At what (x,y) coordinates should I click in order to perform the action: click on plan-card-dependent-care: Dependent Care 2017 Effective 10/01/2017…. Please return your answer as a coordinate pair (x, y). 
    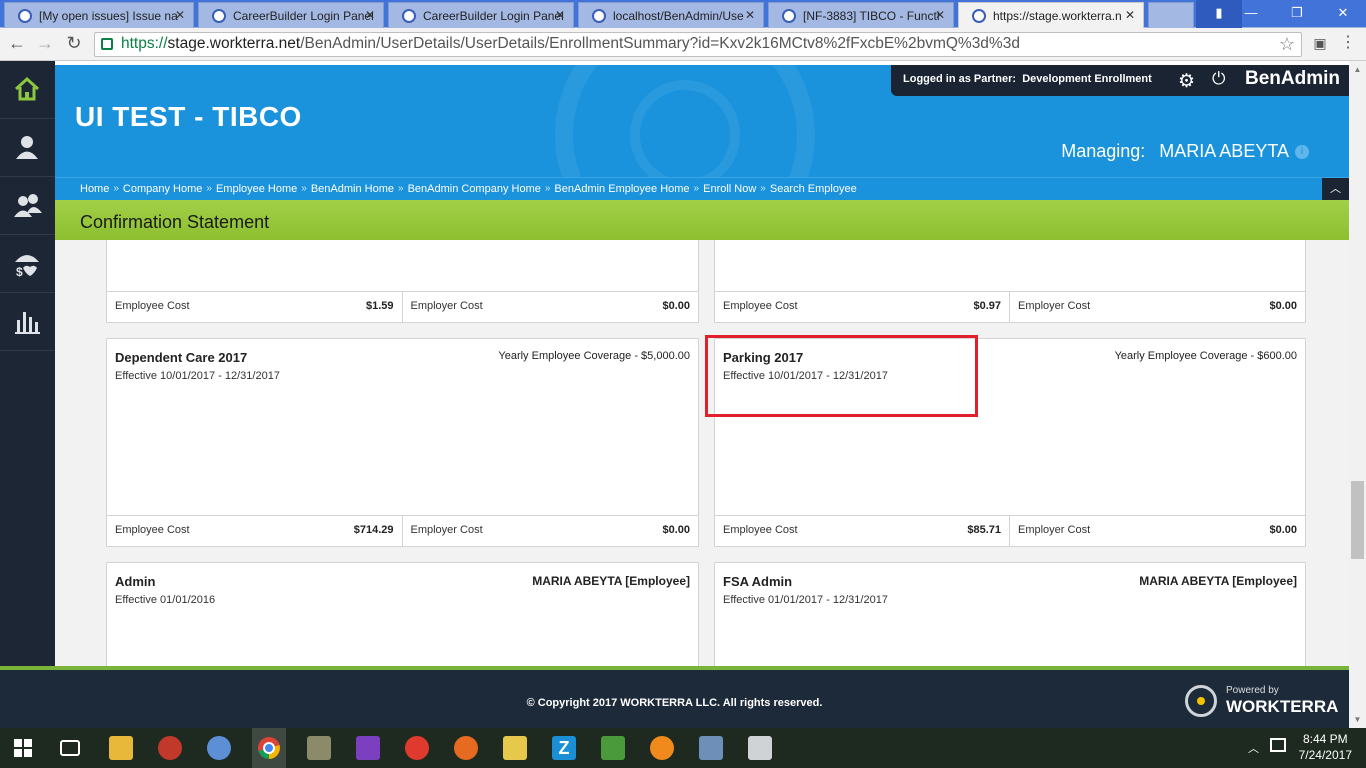
    Looking at the image, I should click on (402, 442).